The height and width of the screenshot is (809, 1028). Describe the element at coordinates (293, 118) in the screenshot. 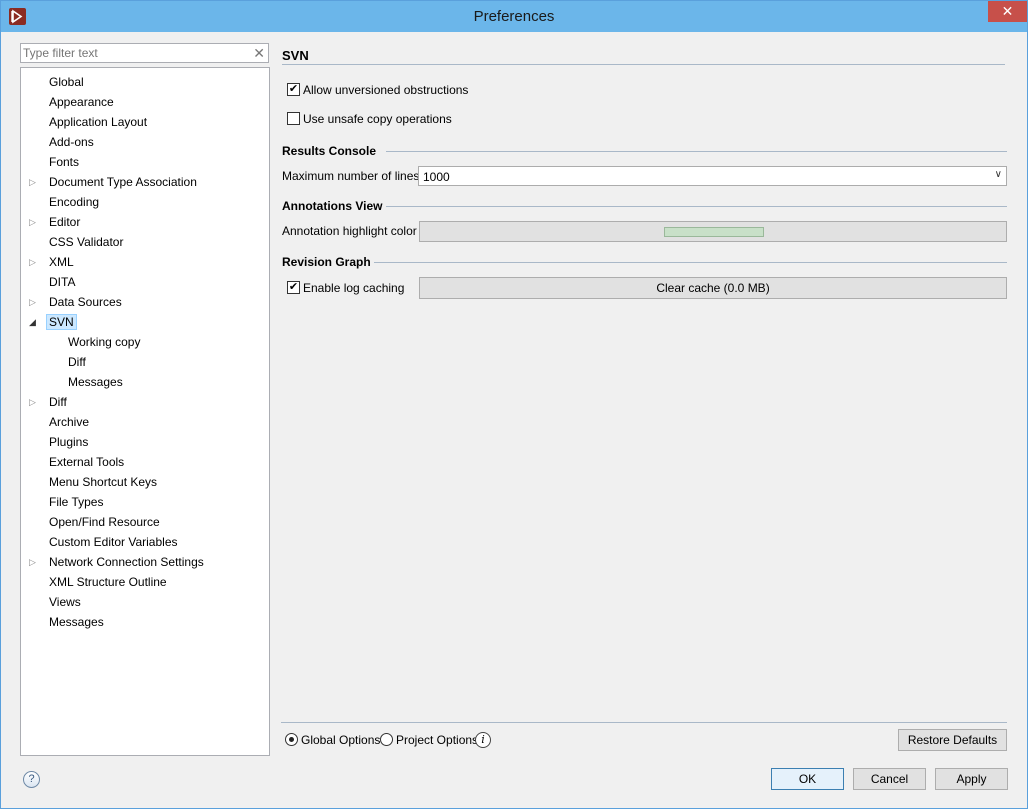

I see `unsafe-copy-checkbox` at that location.